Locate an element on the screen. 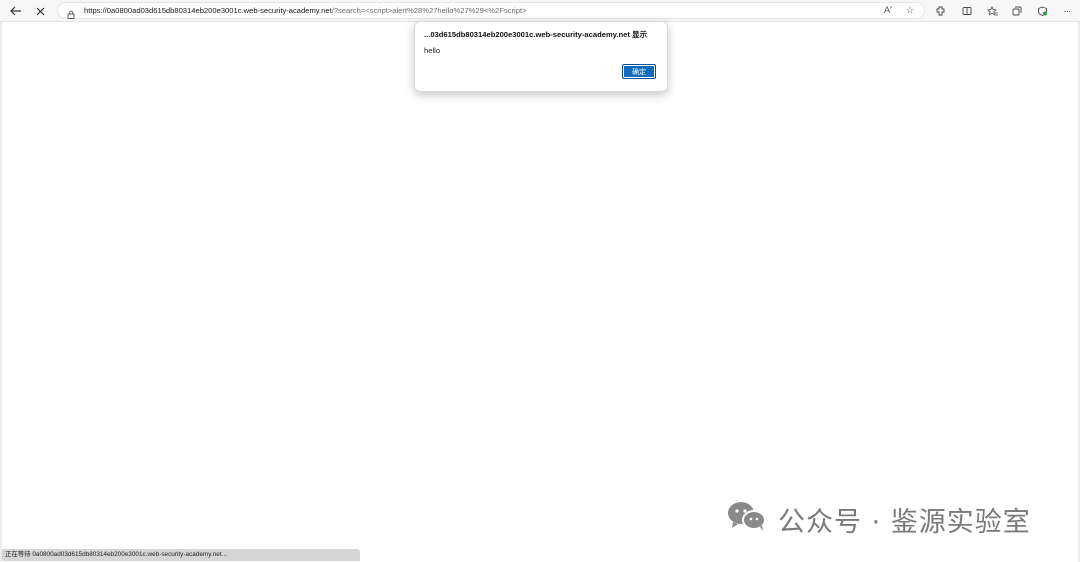  watermark: 公众号 · 鉴源实验室 is located at coordinates (878, 519).